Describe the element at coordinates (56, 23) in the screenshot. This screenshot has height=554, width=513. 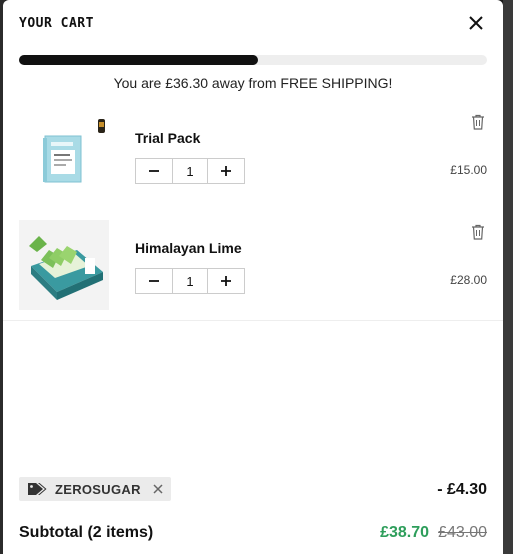
I see `cart-title: YOUR CART` at that location.